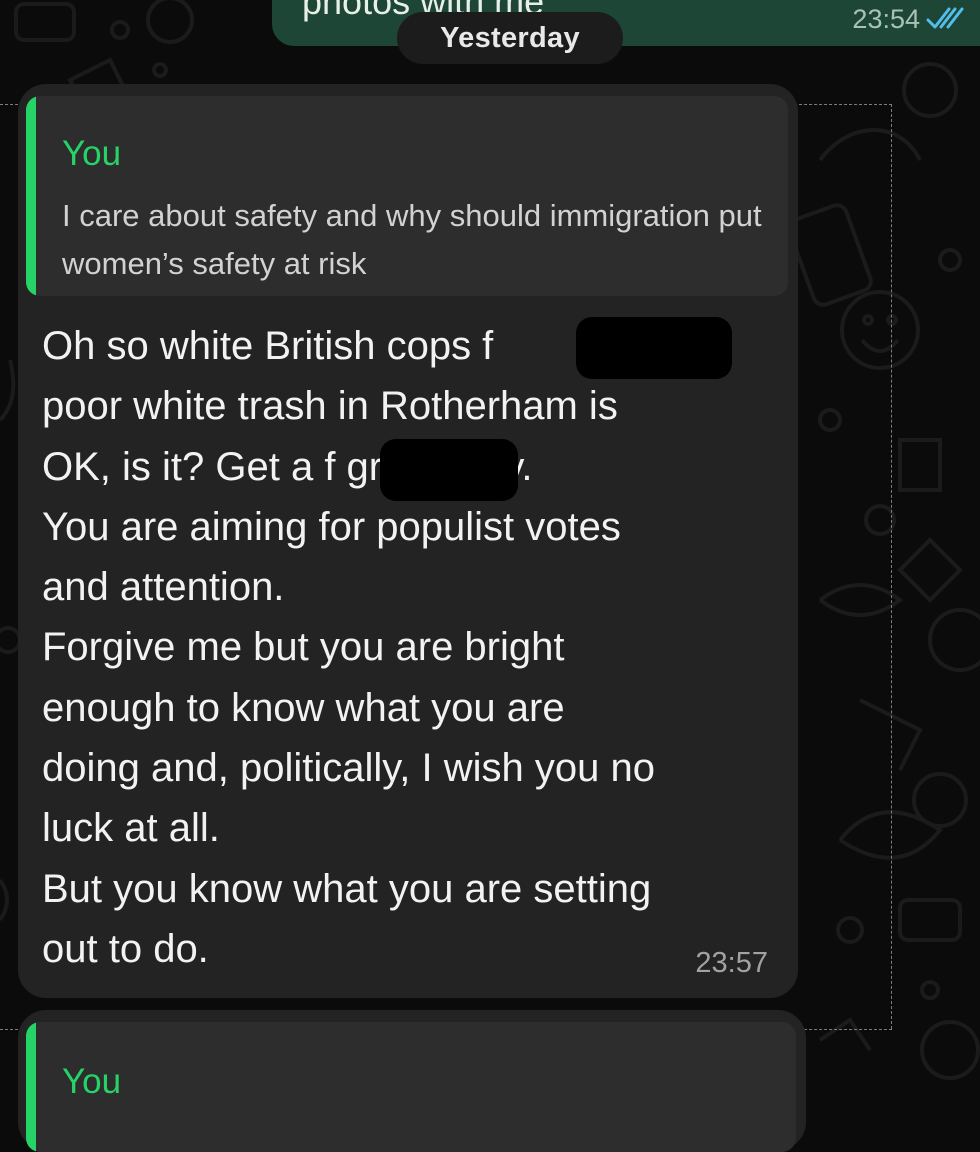 Image resolution: width=980 pixels, height=1152 pixels. Describe the element at coordinates (947, 19) in the screenshot. I see `double-check-read-icon` at that location.